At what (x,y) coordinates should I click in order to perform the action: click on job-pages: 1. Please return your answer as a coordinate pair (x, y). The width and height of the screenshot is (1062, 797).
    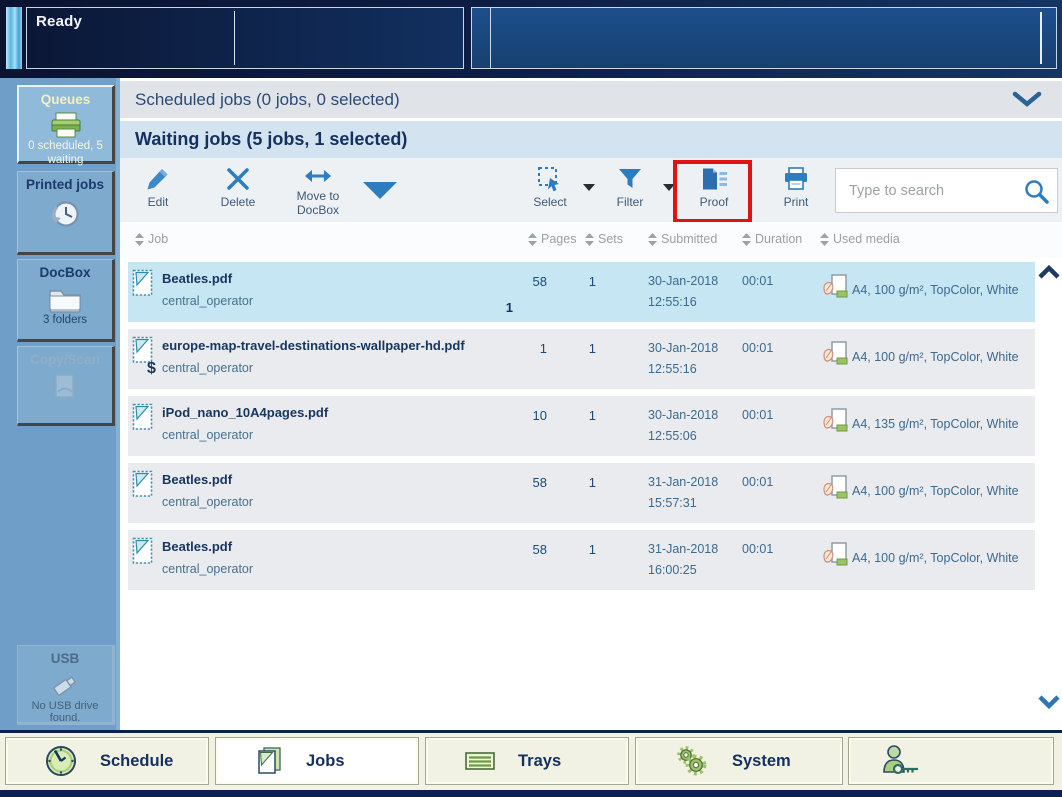
    Looking at the image, I should click on (543, 348).